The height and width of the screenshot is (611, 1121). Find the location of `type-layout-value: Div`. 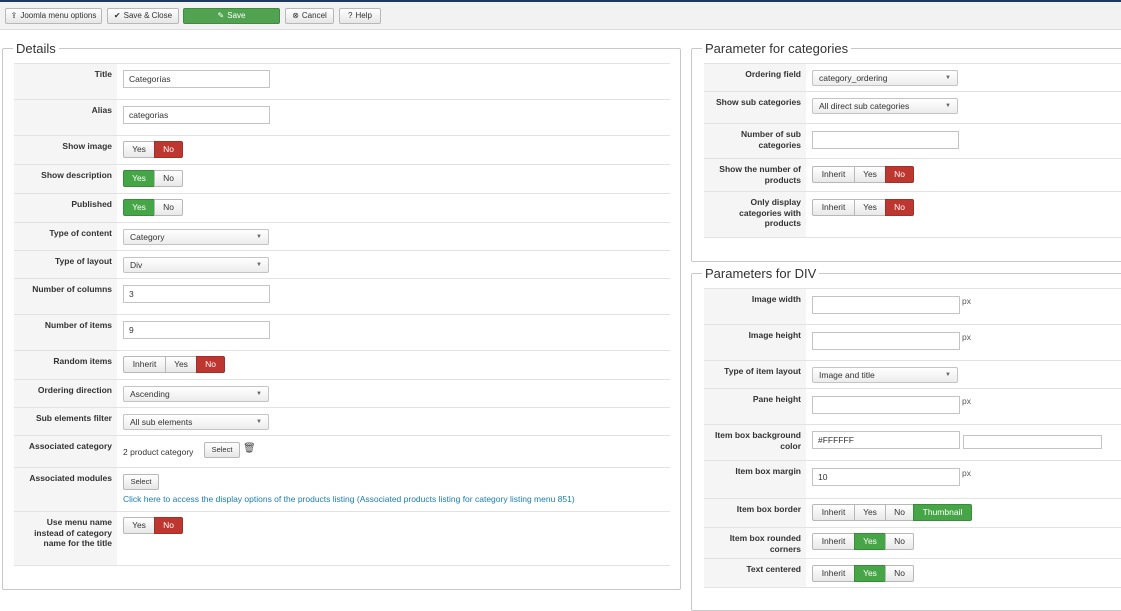

type-layout-value: Div is located at coordinates (136, 265).